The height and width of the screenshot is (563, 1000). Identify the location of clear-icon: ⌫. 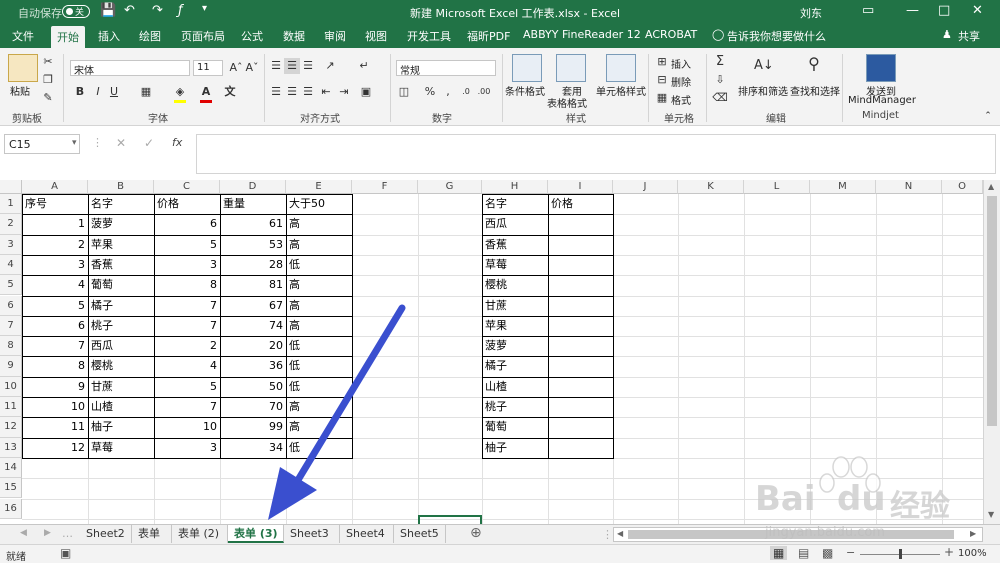
(720, 98).